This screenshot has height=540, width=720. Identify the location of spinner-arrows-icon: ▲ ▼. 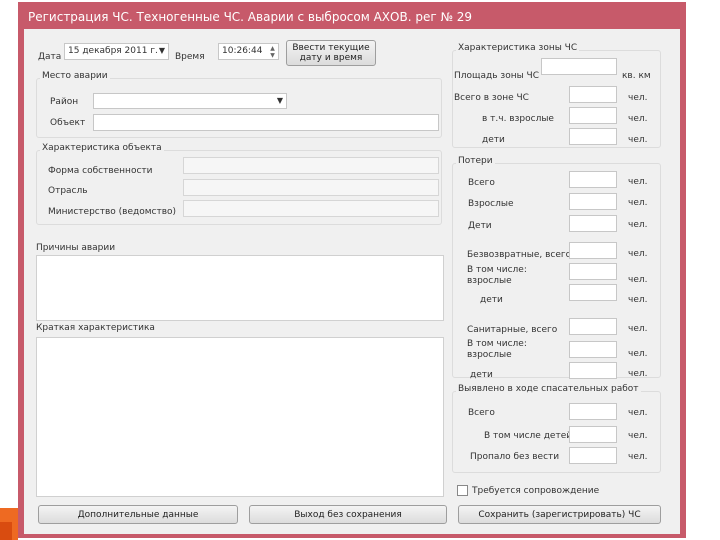
(272, 52).